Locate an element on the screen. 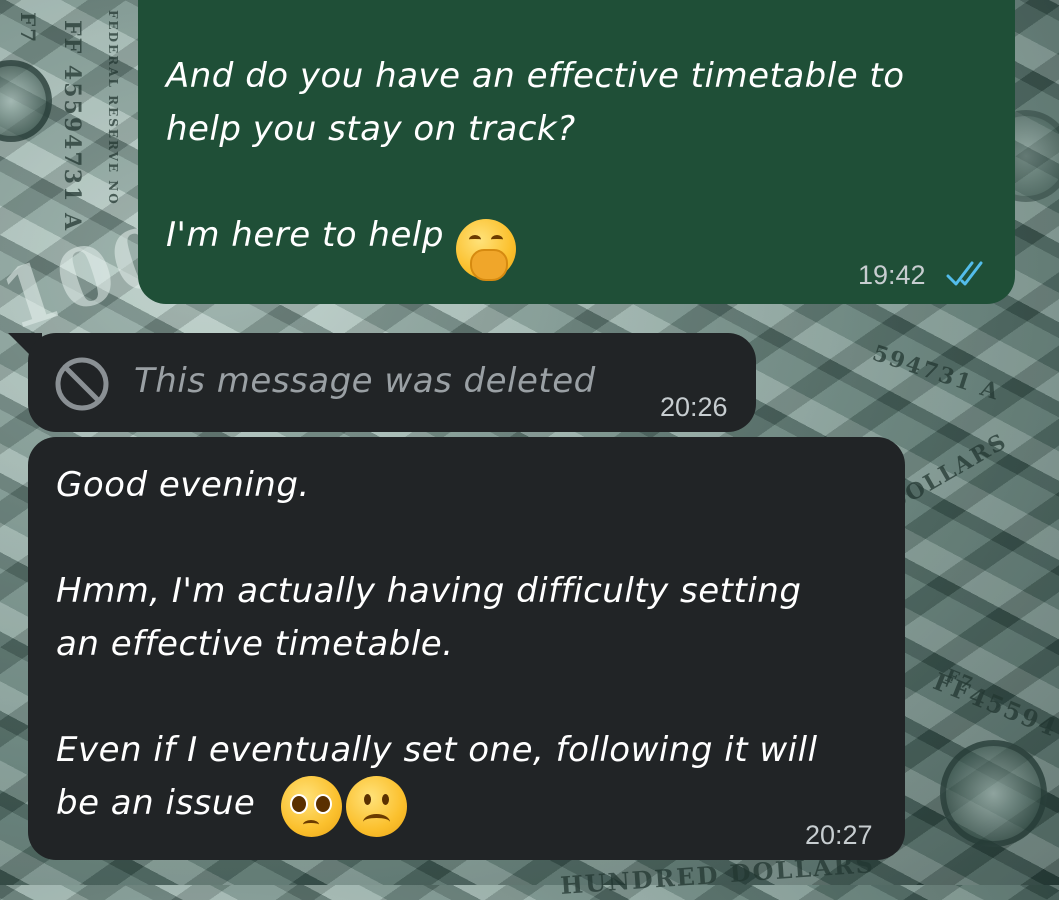 The image size is (1059, 900). pleading-face-emoji is located at coordinates (311, 806).